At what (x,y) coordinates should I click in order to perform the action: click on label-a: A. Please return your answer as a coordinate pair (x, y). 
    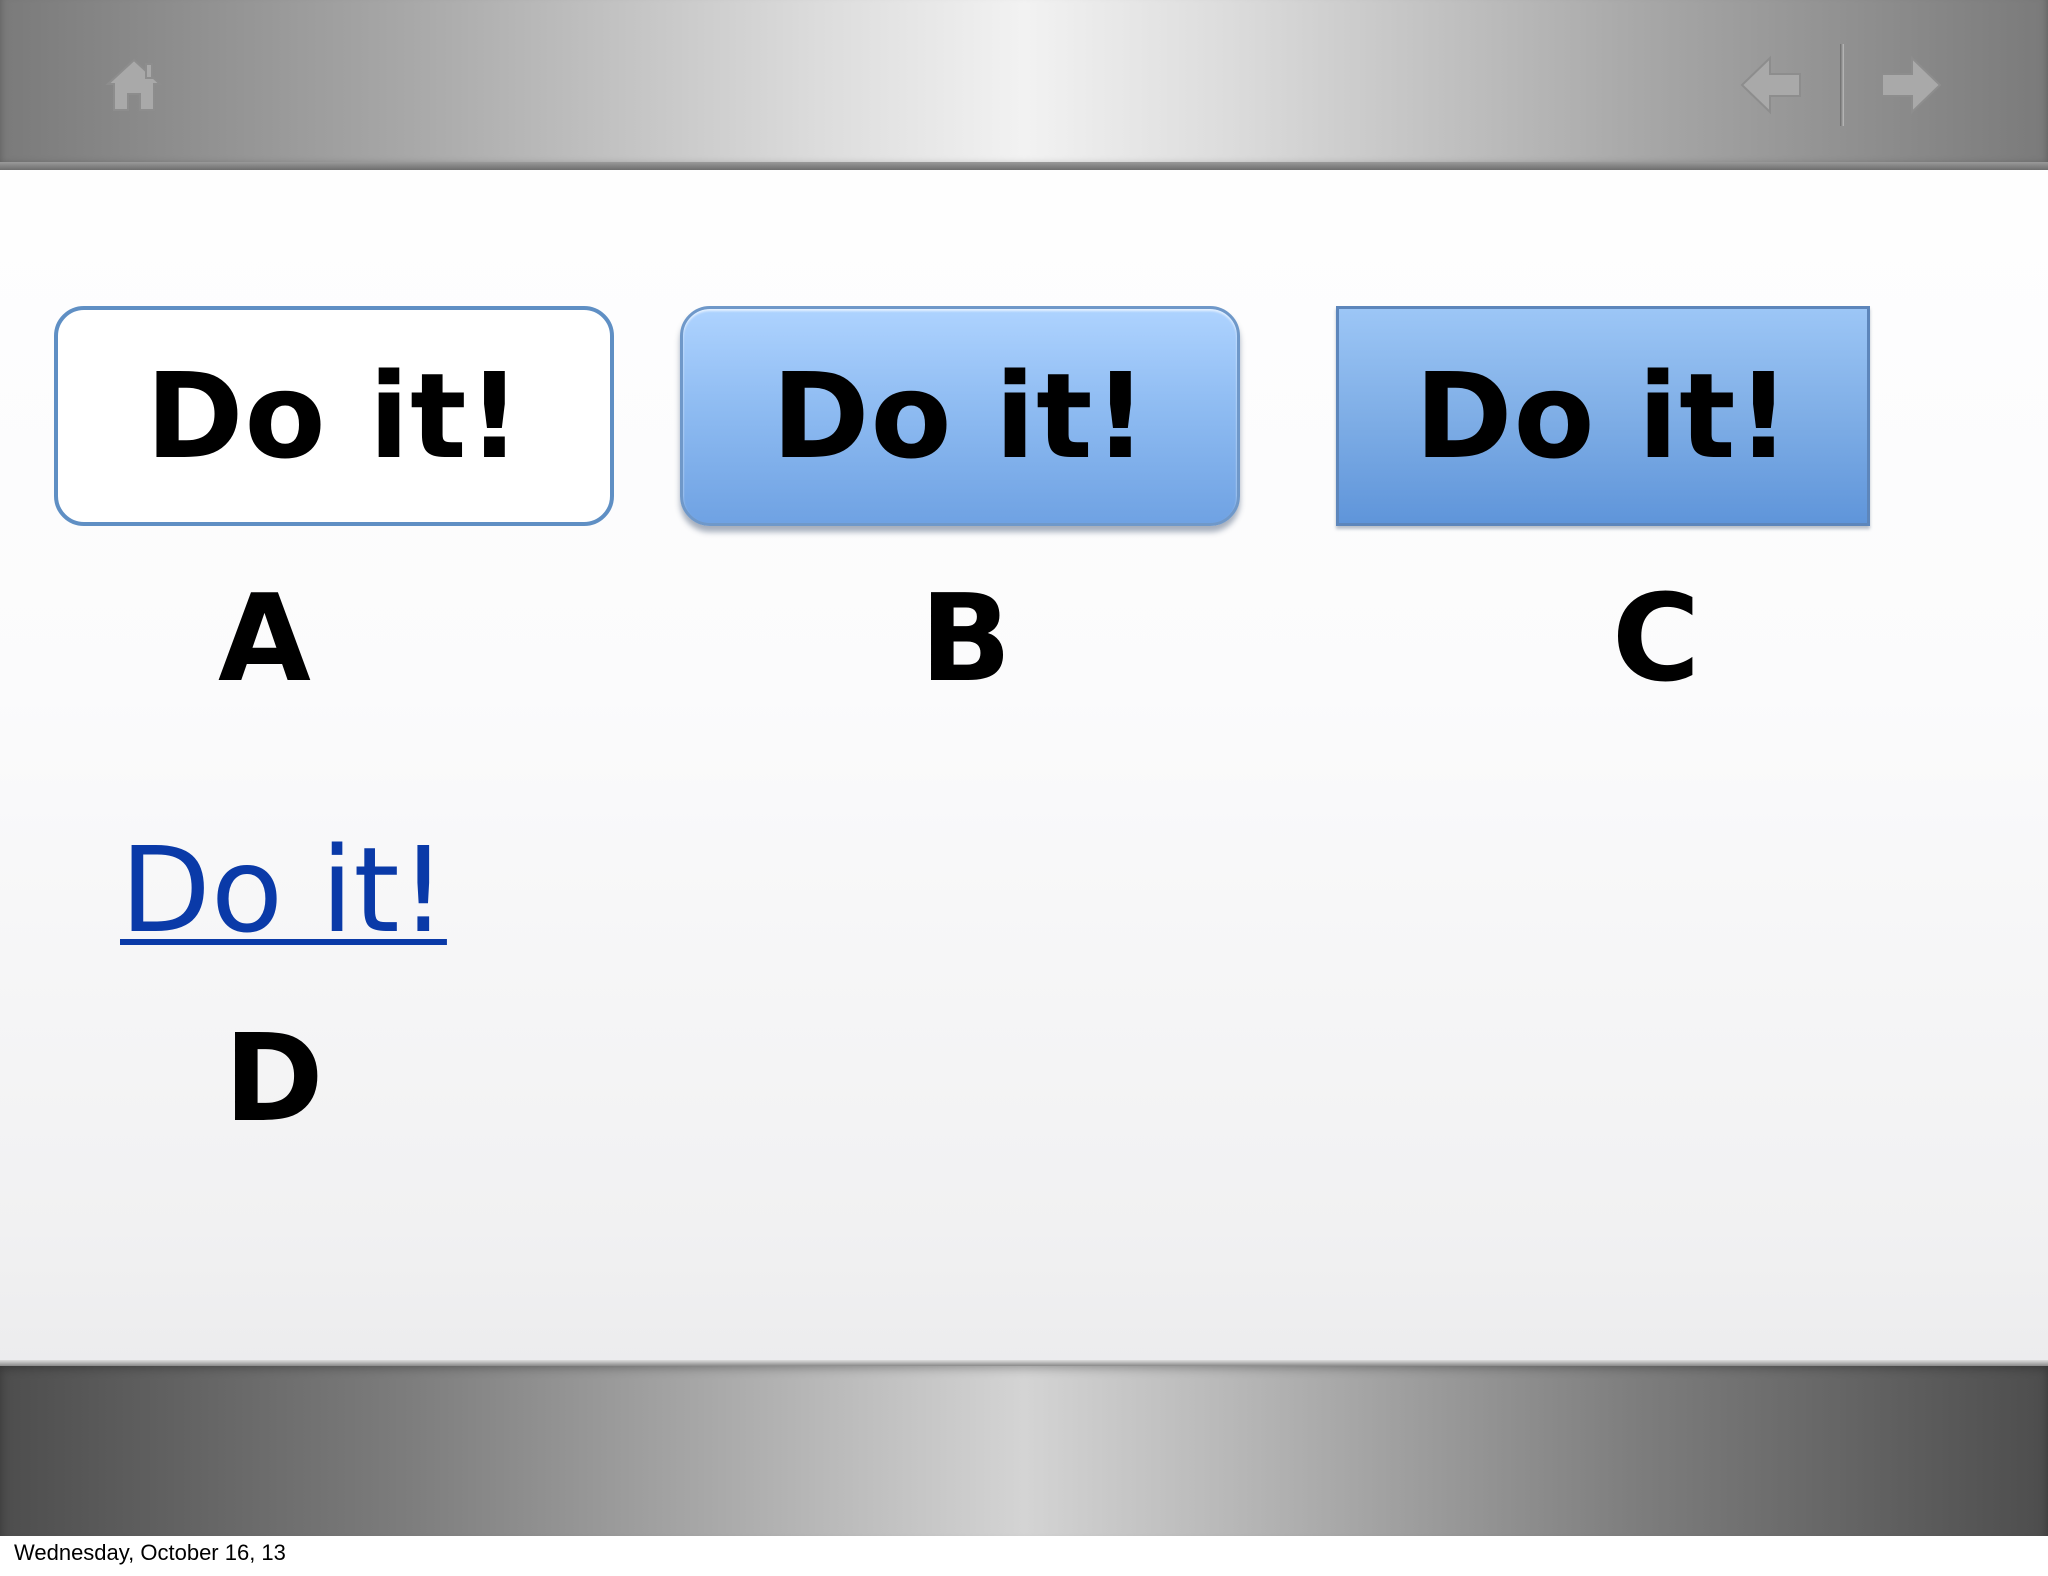
    Looking at the image, I should click on (264, 639).